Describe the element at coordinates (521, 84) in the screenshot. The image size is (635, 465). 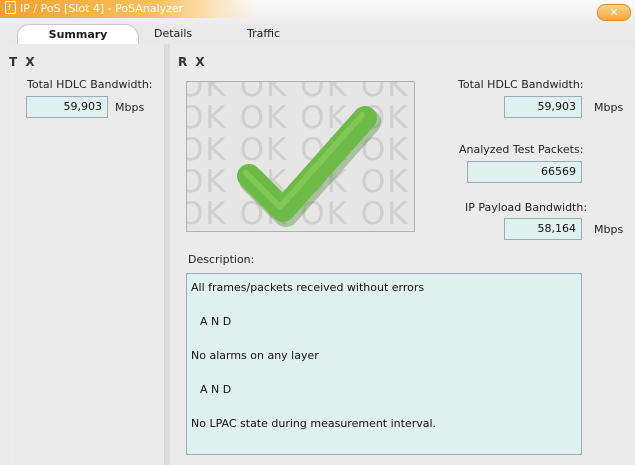
I see `rx-total-hdlc-label: Total HDLC Bandwidth:` at that location.